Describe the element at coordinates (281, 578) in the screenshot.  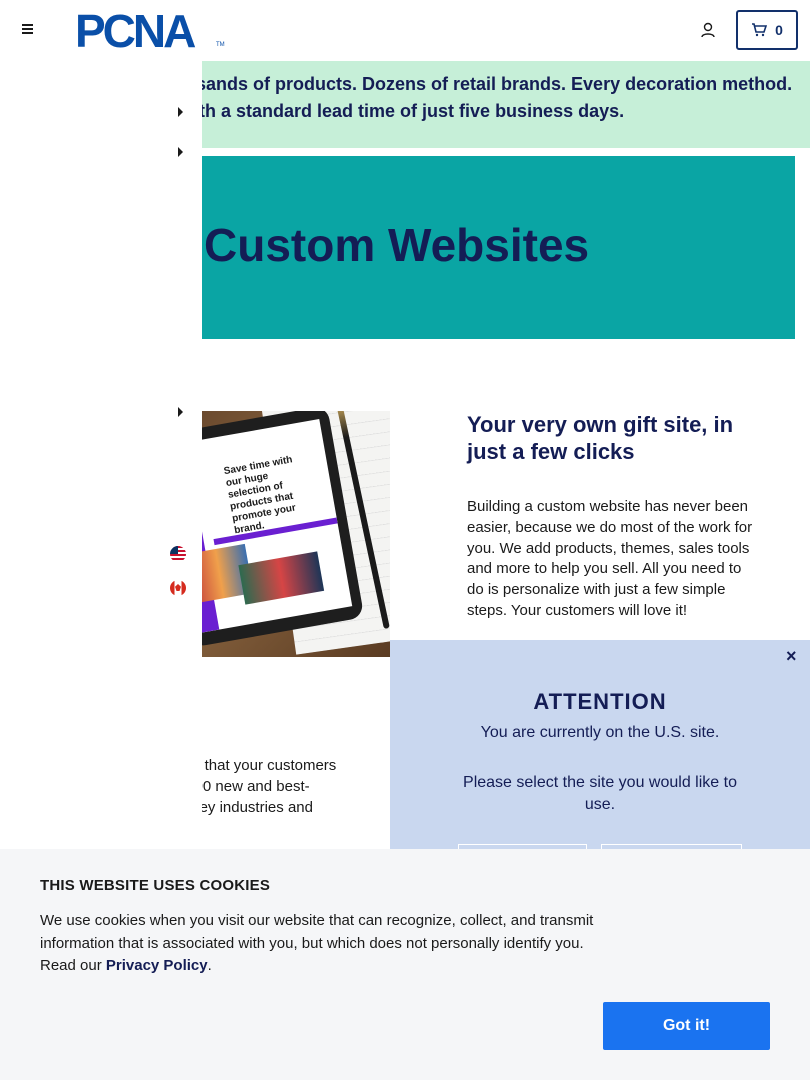
I see `screen-photo` at that location.